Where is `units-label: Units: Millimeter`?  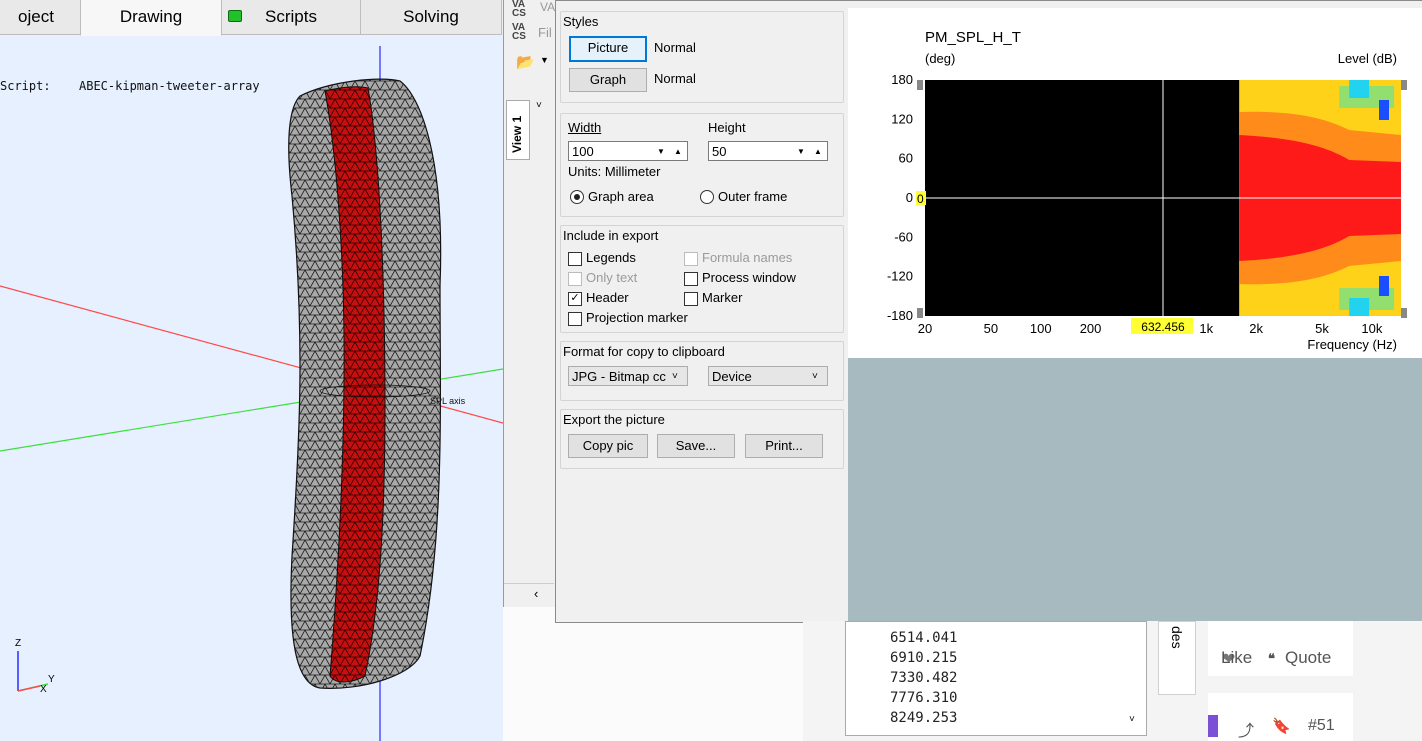 units-label: Units: Millimeter is located at coordinates (614, 171).